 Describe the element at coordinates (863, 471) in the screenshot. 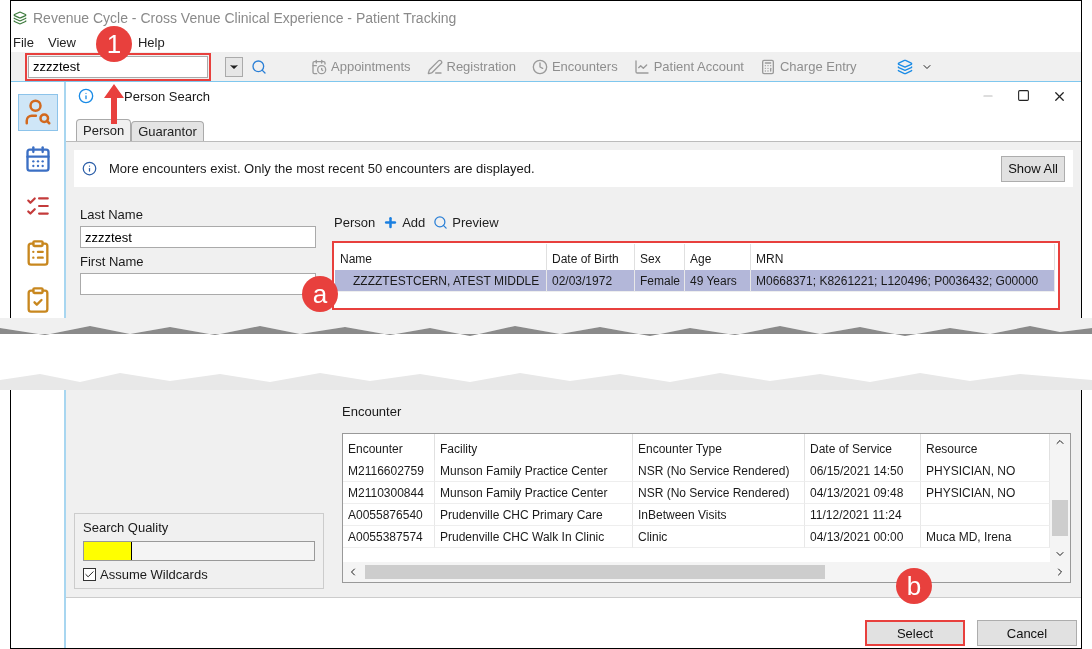

I see `table-cell: 06/15/2021 14:50` at that location.